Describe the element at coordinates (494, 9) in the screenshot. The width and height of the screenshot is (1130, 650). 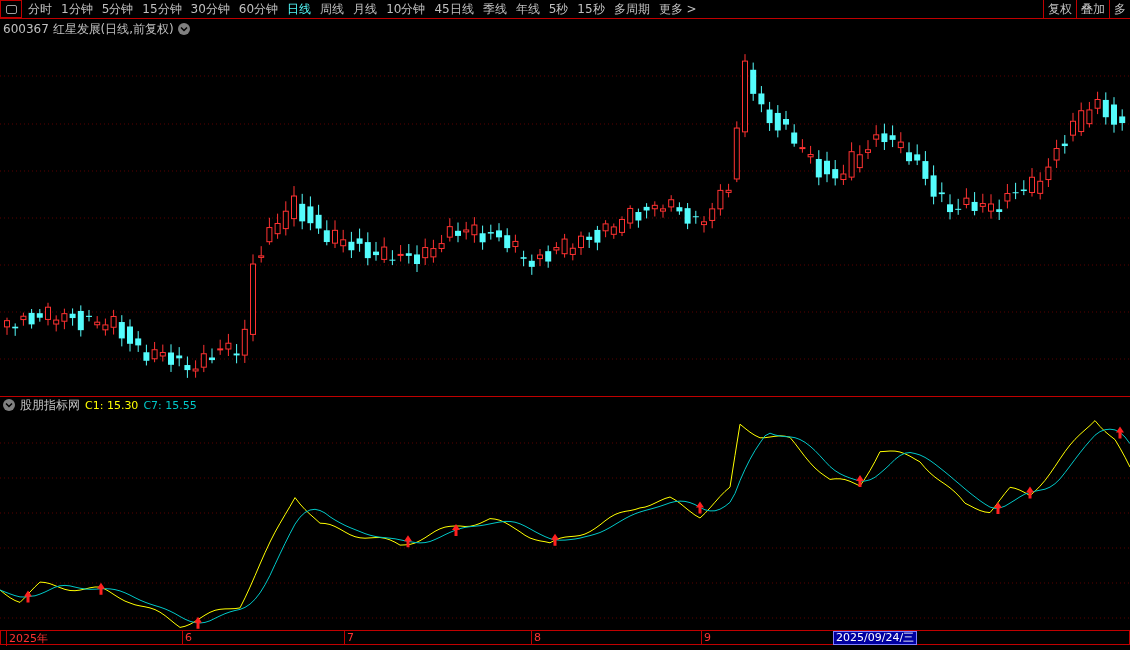
I see `period-tab: 季线` at that location.